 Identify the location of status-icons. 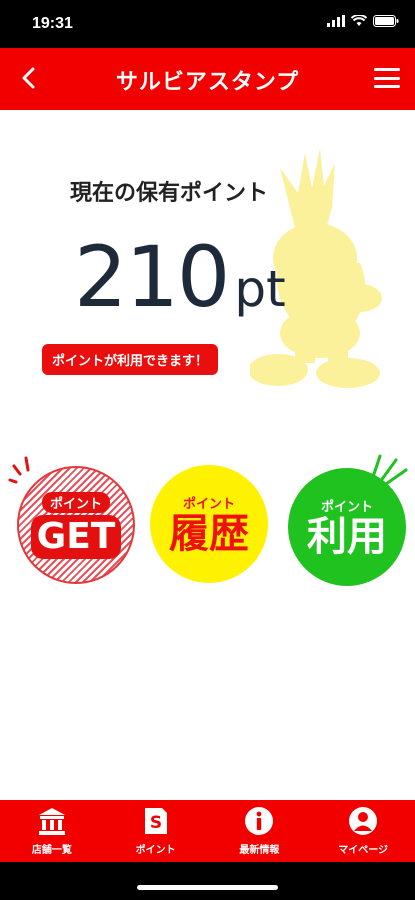
(363, 21).